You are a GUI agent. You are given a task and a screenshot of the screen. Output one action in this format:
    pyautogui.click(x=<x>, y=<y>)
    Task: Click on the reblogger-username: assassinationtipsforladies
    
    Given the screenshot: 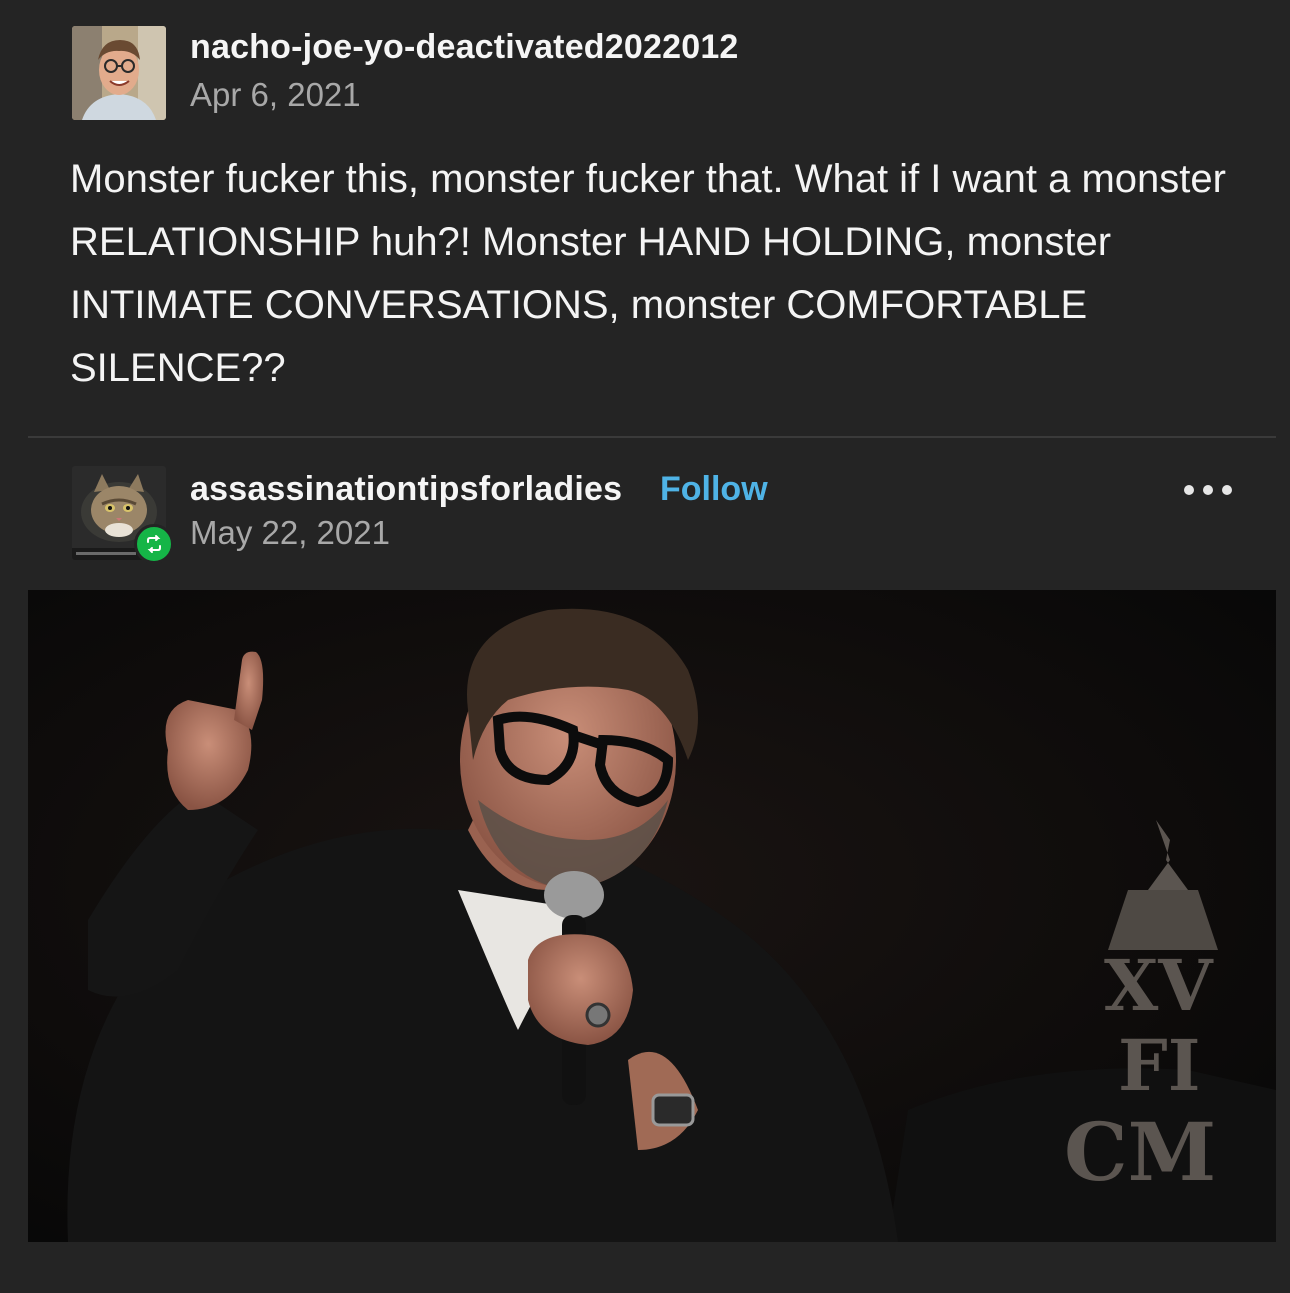 What is the action you would take?
    pyautogui.click(x=406, y=489)
    